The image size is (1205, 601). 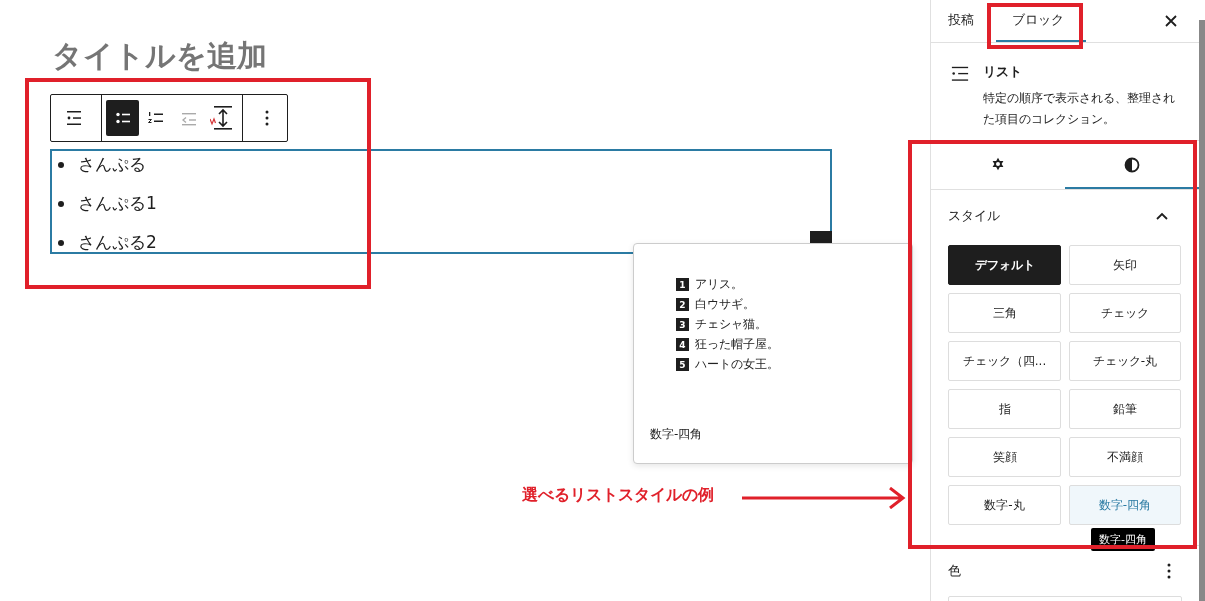 I want to click on preview-item: ハートの女王。, so click(x=737, y=364).